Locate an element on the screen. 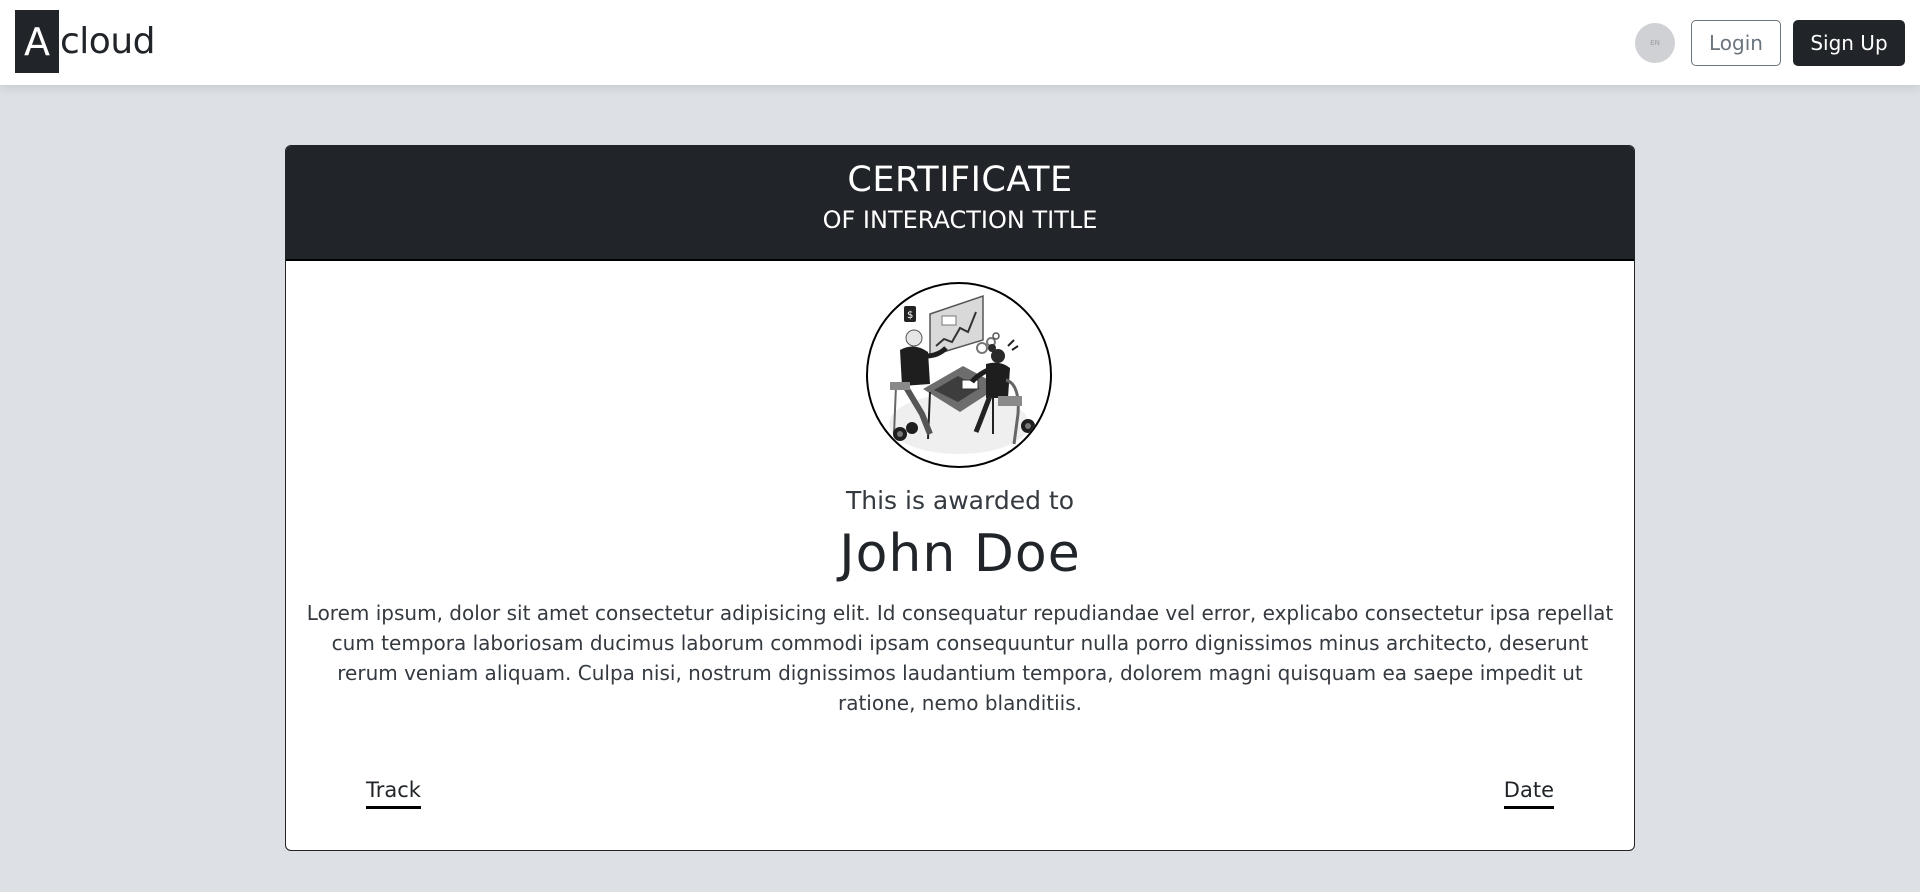  meeting-illustration-svg: $ is located at coordinates (962, 374).